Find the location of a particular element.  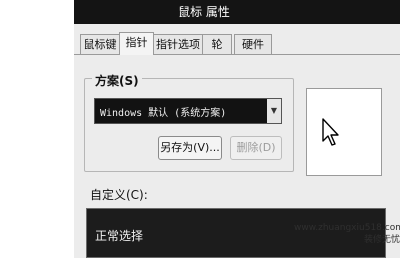

tab-pointer-options: 指针选项 is located at coordinates (178, 44).